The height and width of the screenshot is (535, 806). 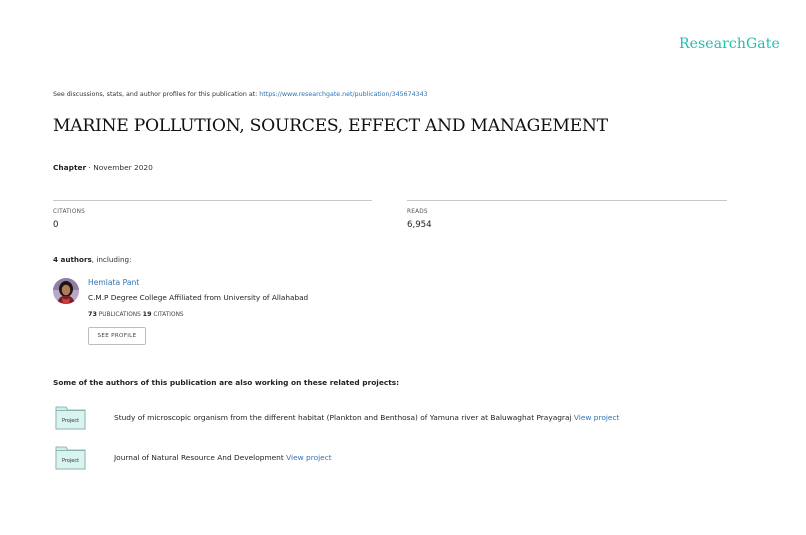 What do you see at coordinates (56, 225) in the screenshot?
I see `citations-value: 0` at bounding box center [56, 225].